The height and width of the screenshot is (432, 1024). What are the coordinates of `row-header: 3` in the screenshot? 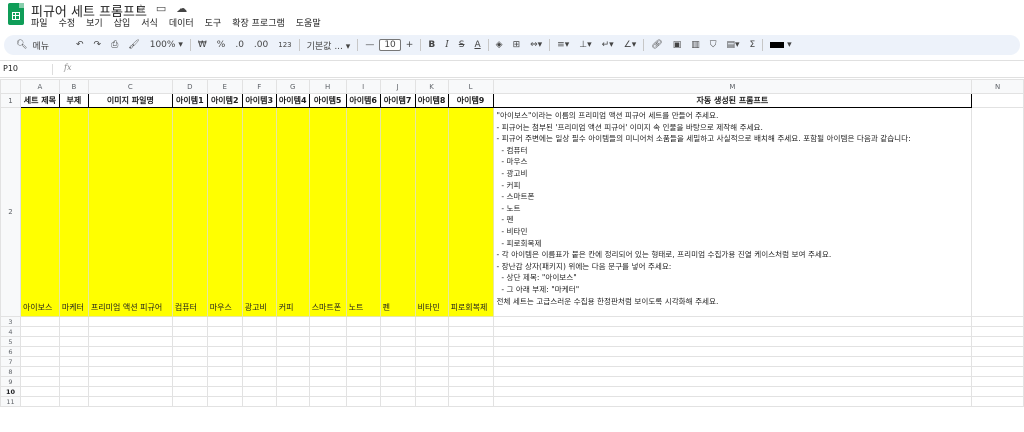 It's located at (10, 321).